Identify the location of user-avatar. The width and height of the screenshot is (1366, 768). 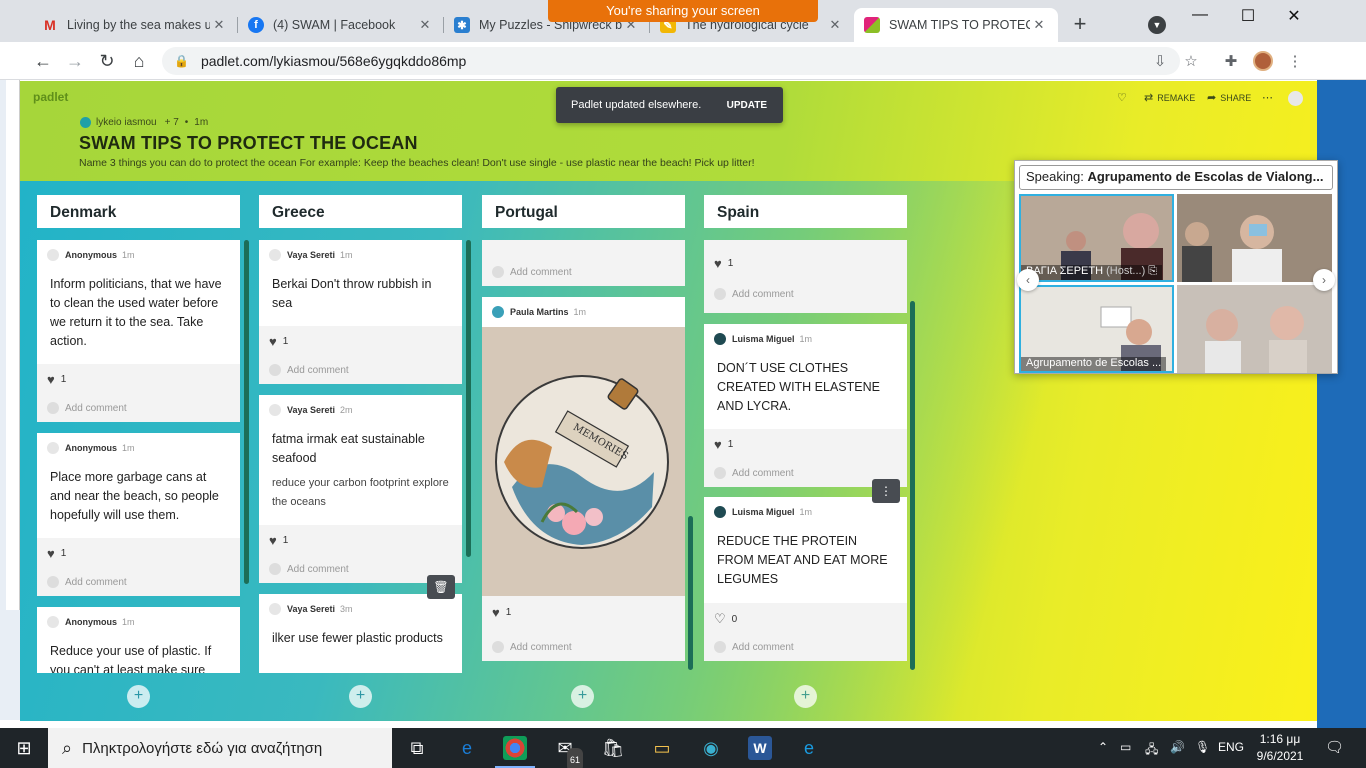
(1295, 98).